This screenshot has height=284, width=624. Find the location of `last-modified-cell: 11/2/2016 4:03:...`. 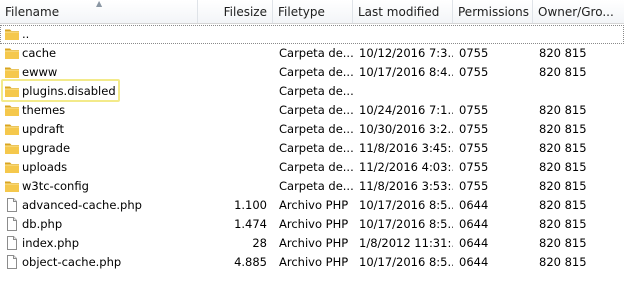

last-modified-cell: 11/2/2016 4:03:... is located at coordinates (406, 167).